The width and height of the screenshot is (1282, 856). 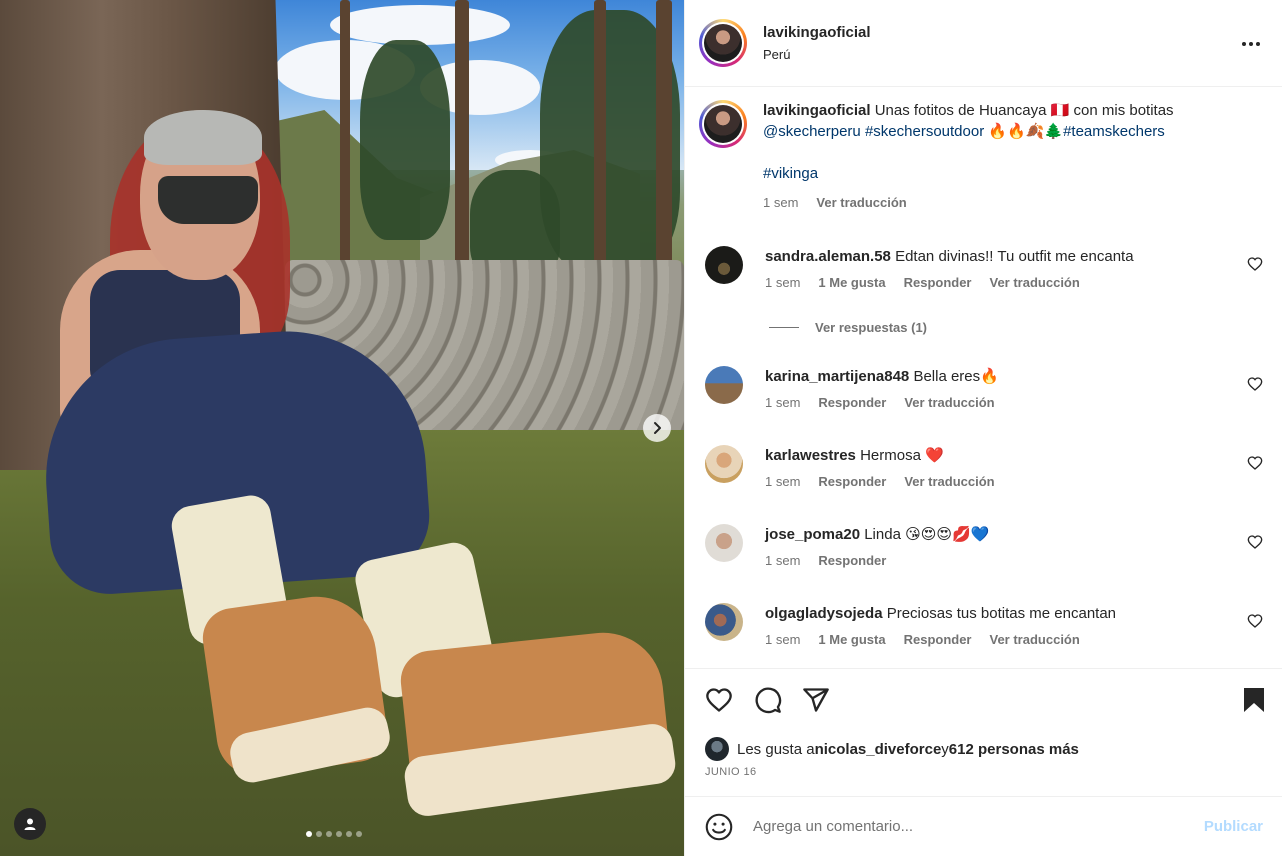 What do you see at coordinates (1014, 749) in the screenshot?
I see `likes-count: 612 personas más` at bounding box center [1014, 749].